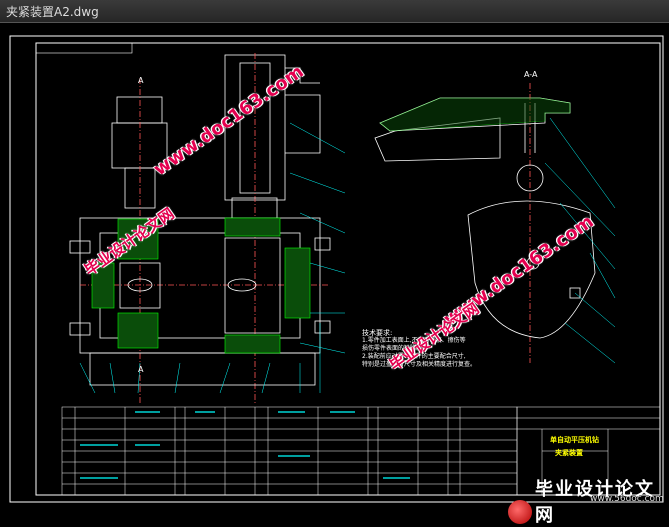 The height and width of the screenshot is (527, 669). What do you see at coordinates (627, 499) in the screenshot?
I see `site-logo-url: www.56doc.com` at bounding box center [627, 499].